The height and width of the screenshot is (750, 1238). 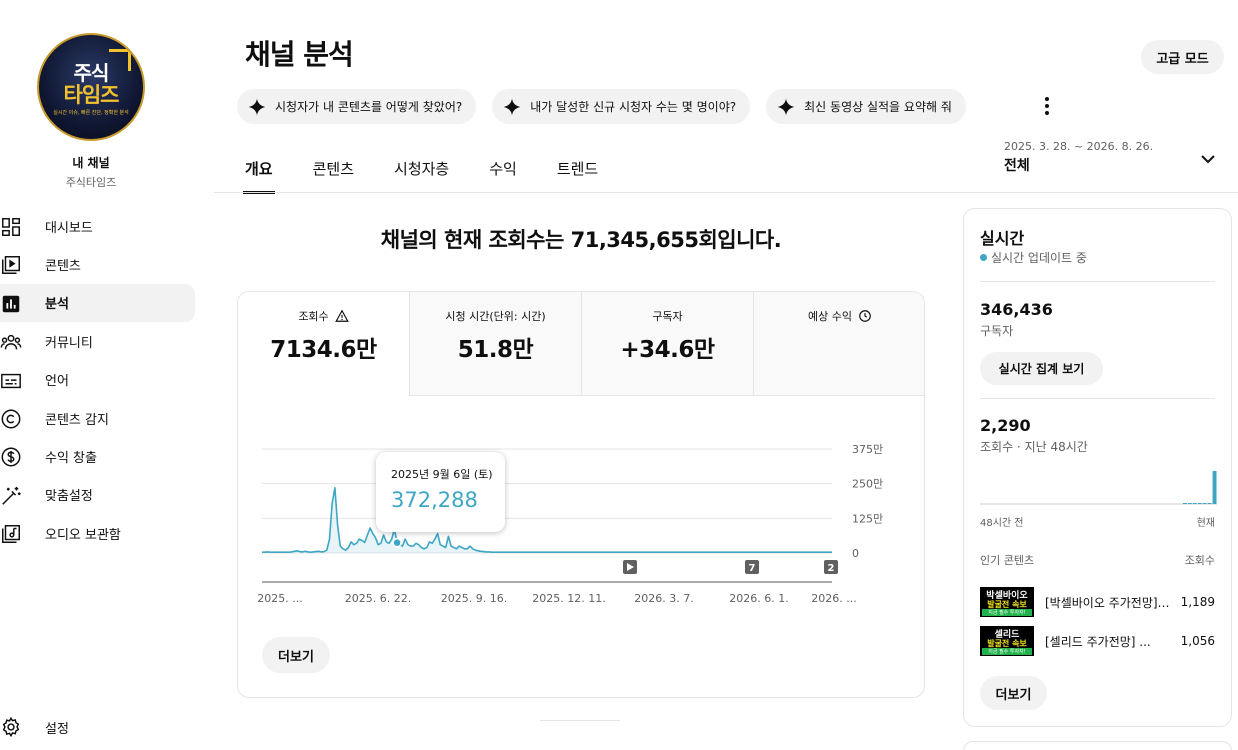 I want to click on x-tick-label: 2026. 3. 7., so click(x=663, y=598).